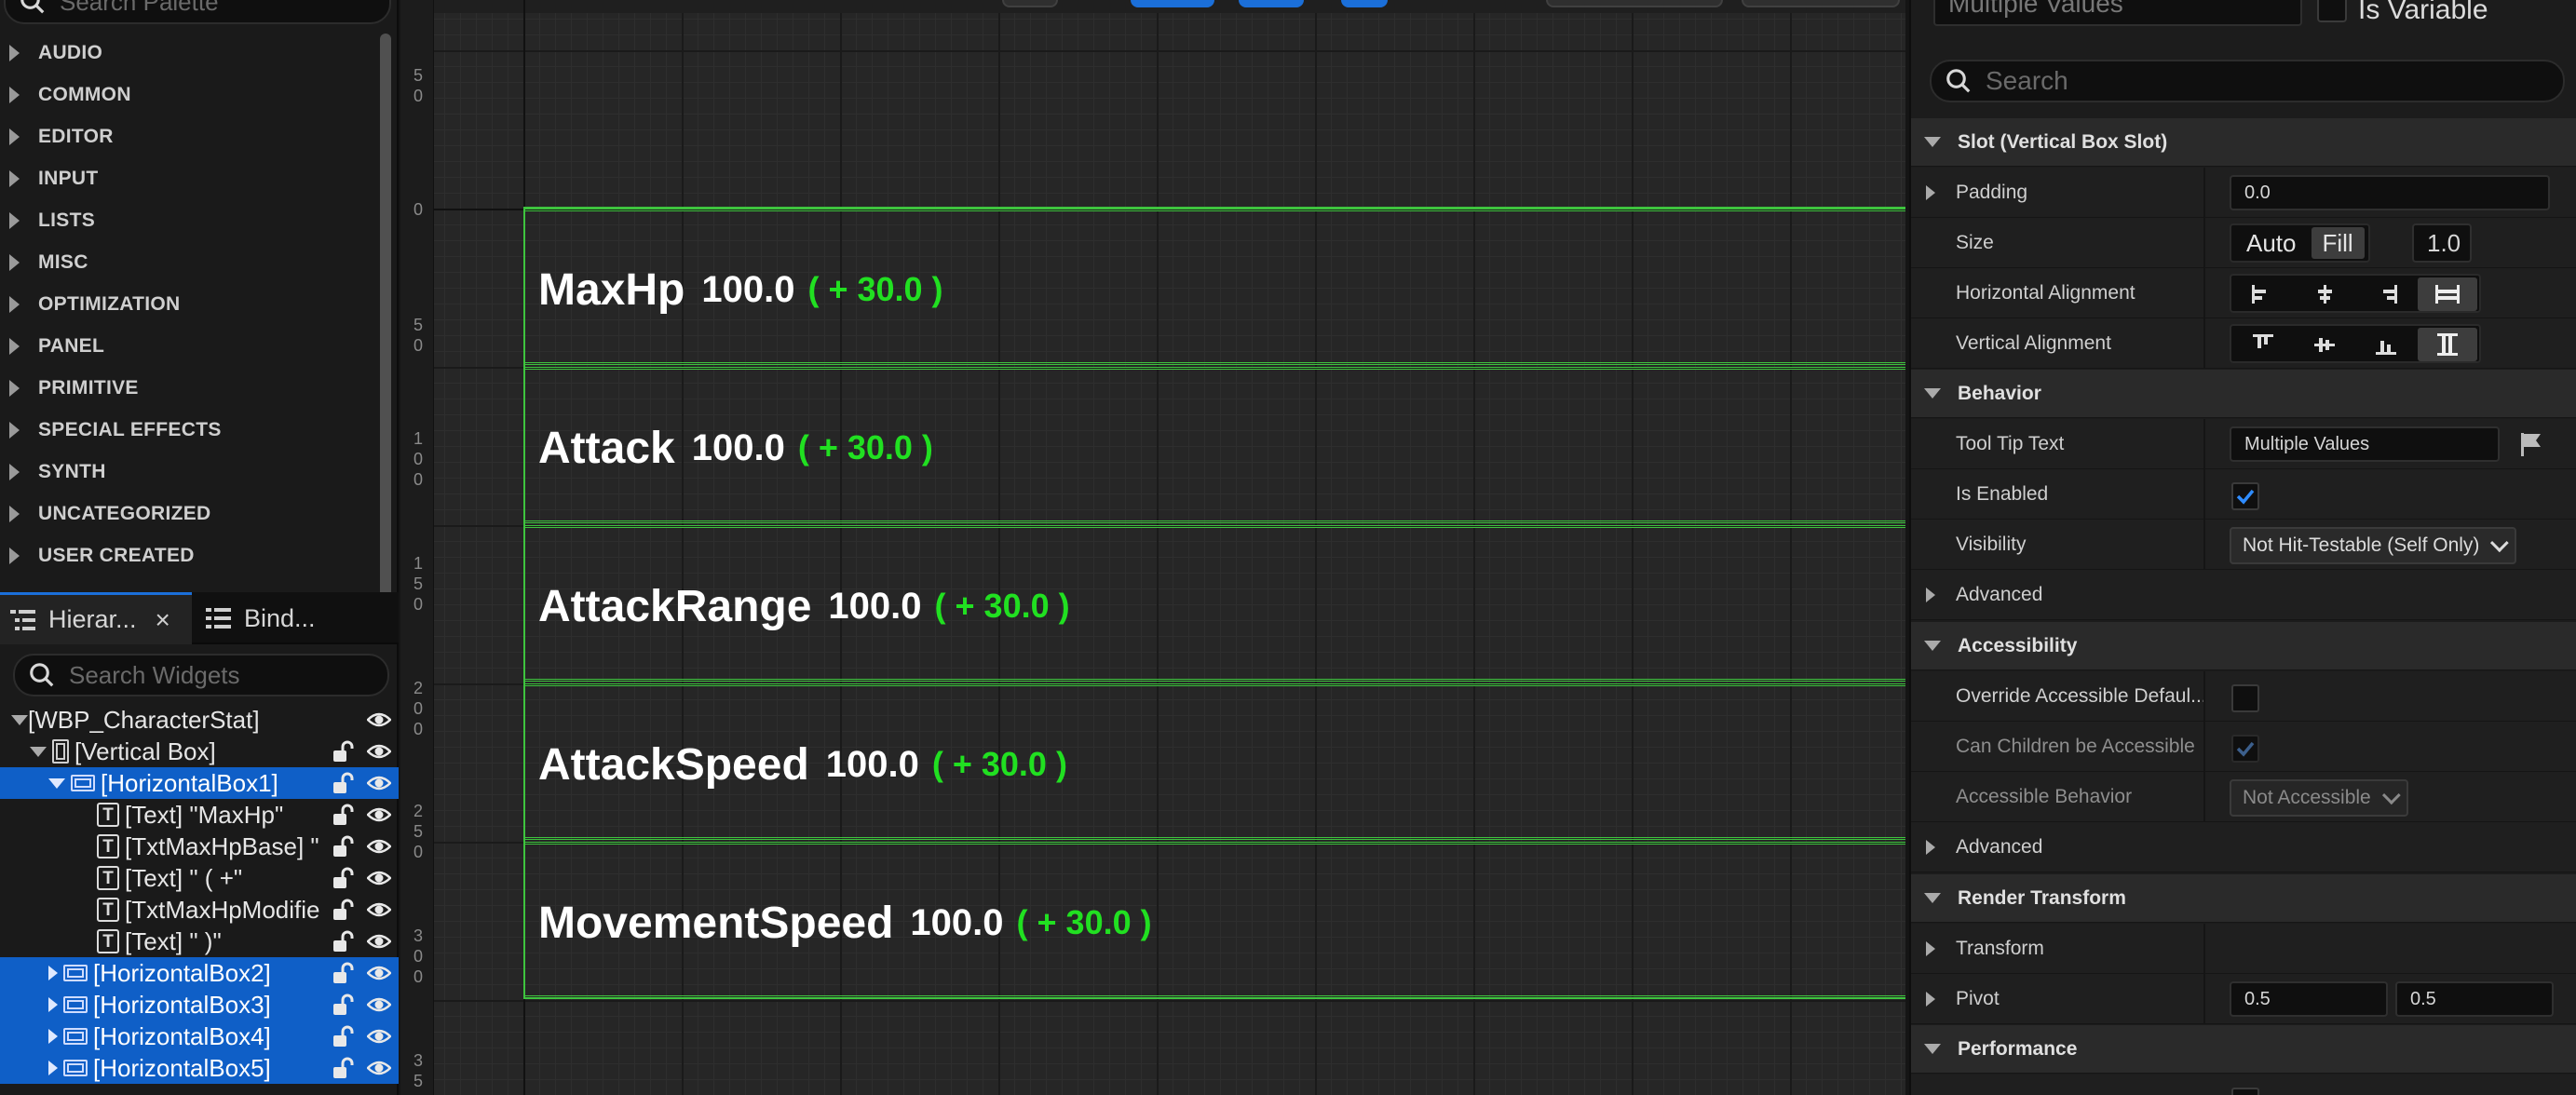  What do you see at coordinates (188, 262) in the screenshot?
I see `palette-category-misc: MISC` at bounding box center [188, 262].